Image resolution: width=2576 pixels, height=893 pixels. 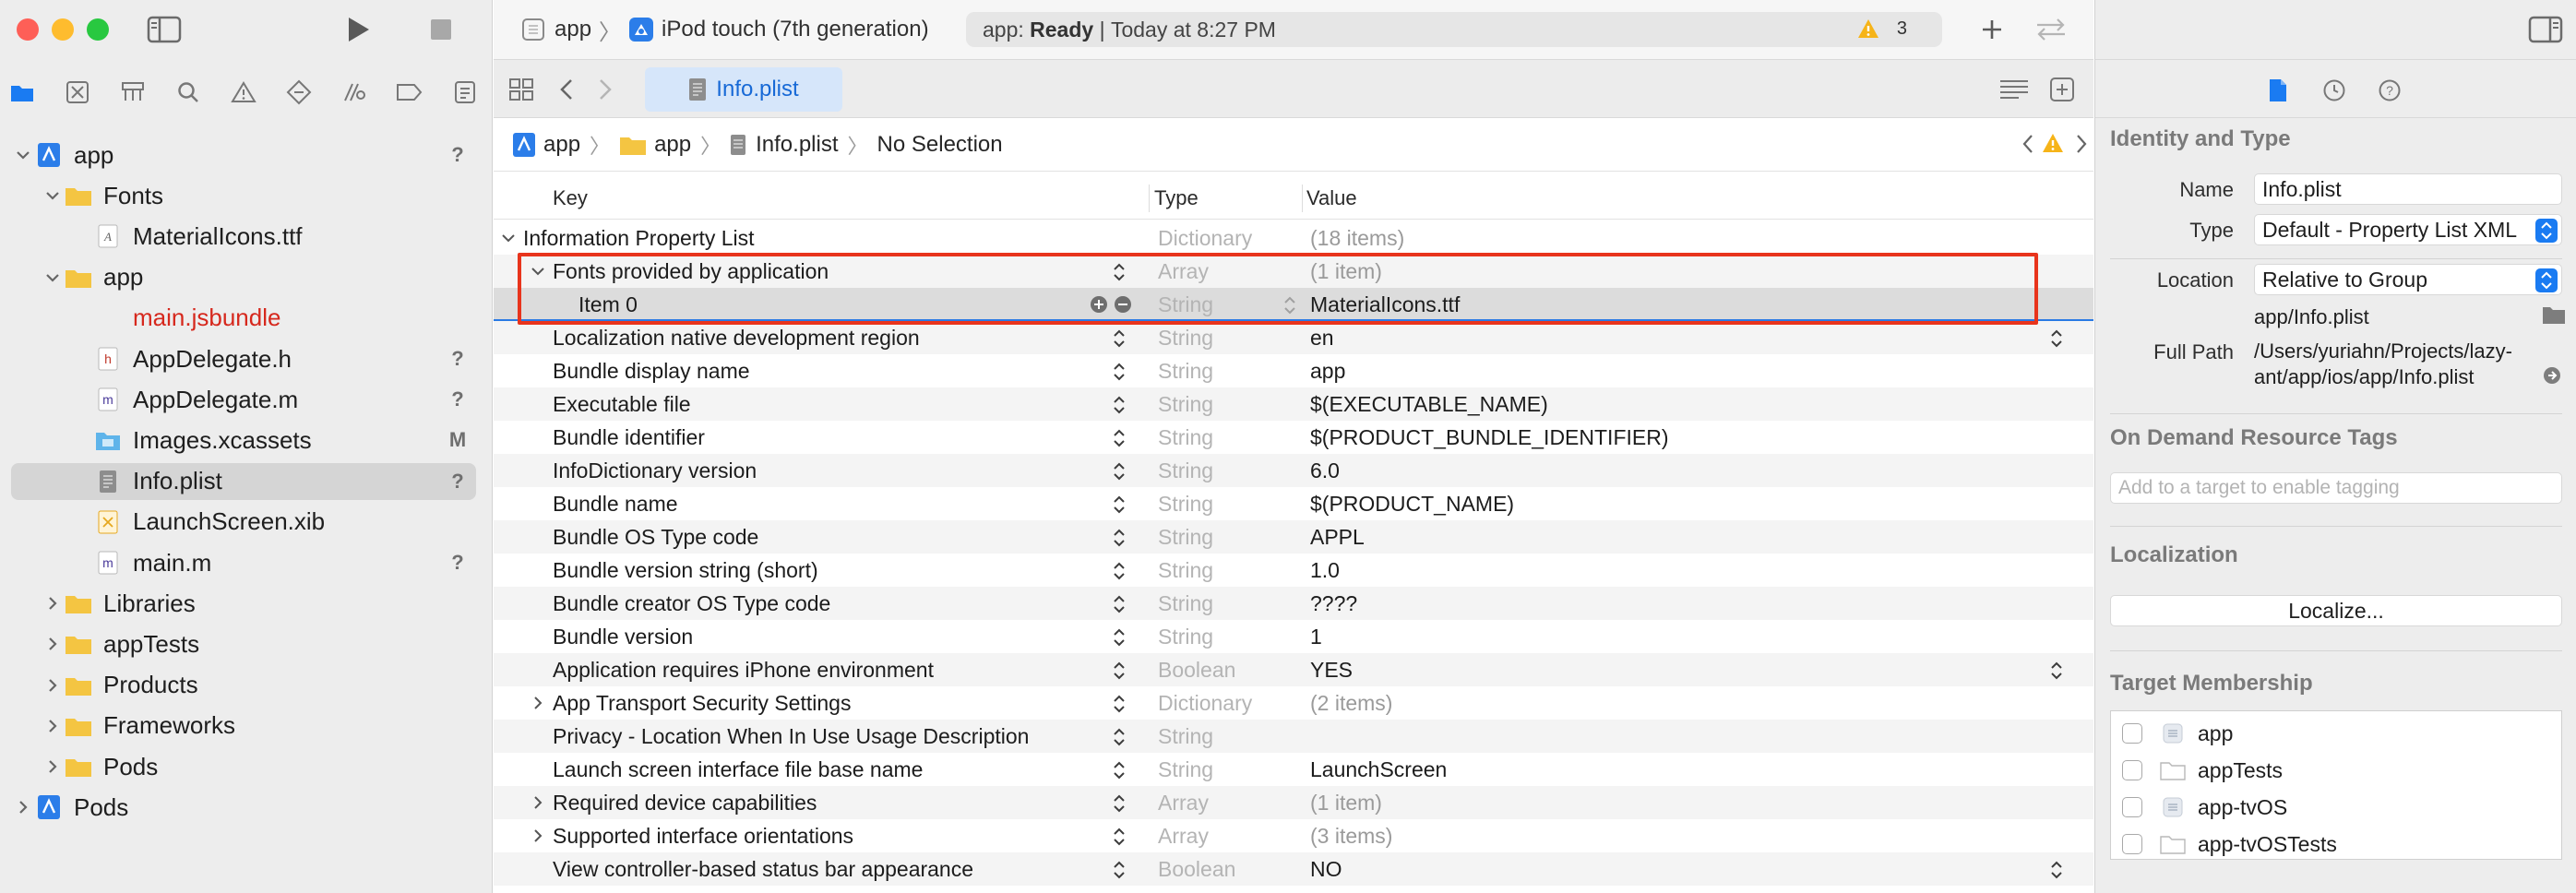 I want to click on previous-issue-chevron-icon, so click(x=2027, y=144).